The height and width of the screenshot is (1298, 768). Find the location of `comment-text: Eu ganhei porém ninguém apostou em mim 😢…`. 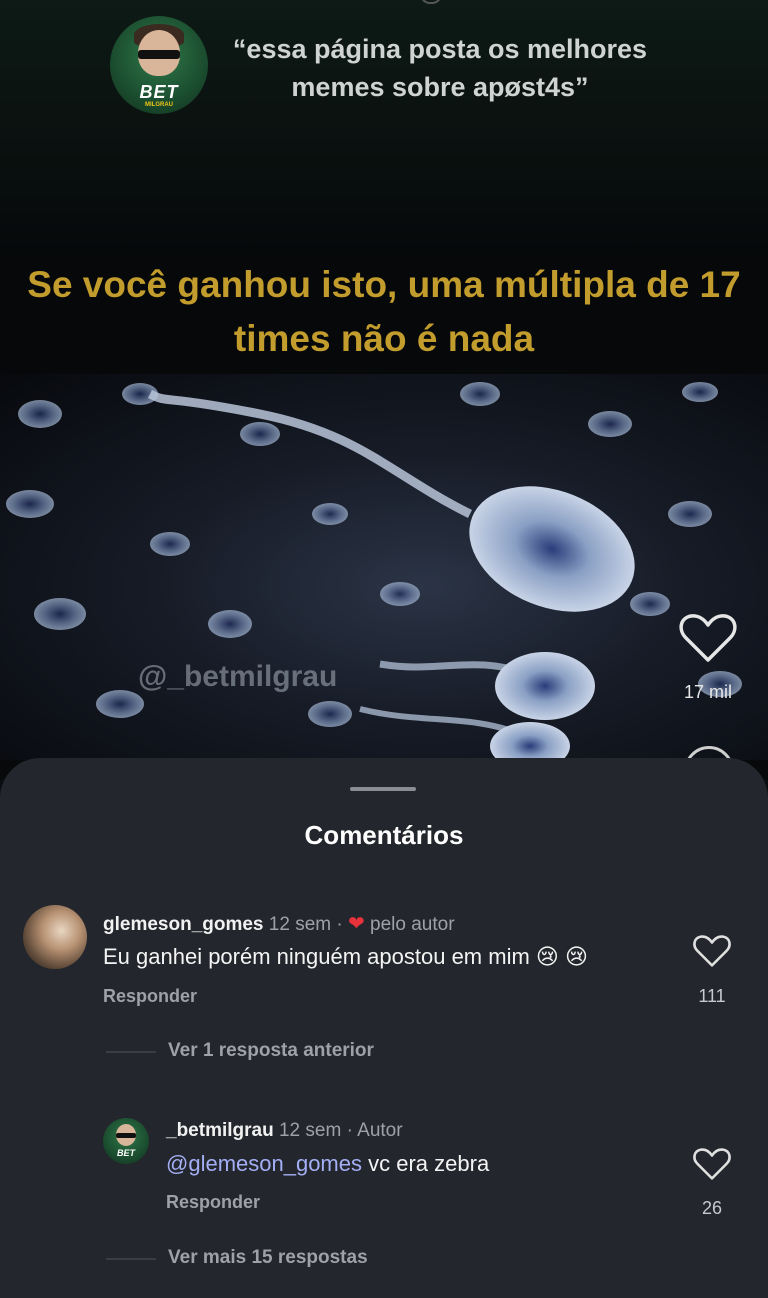

comment-text: Eu ganhei porém ninguém apostou em mim 😢… is located at coordinates (345, 956).